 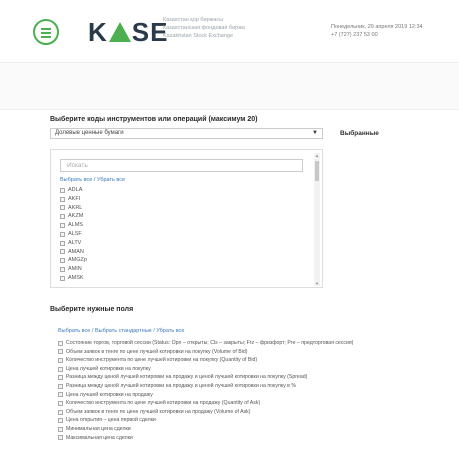 What do you see at coordinates (317, 155) in the screenshot?
I see `scroll-up-icon: ▲` at bounding box center [317, 155].